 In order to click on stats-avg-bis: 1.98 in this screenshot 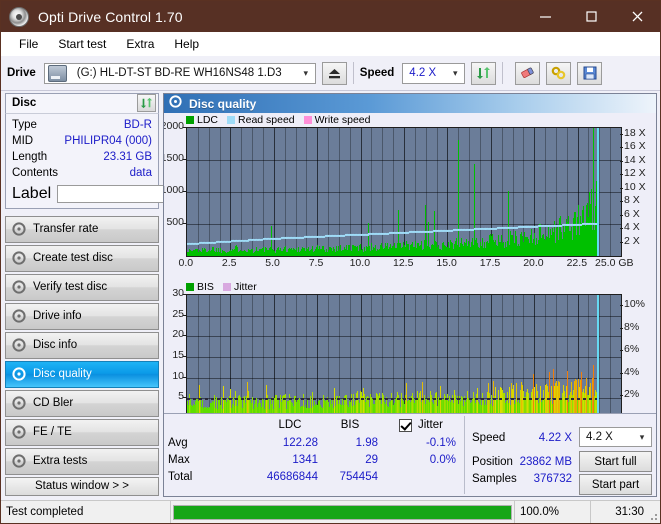, I will do `click(366, 443)`.